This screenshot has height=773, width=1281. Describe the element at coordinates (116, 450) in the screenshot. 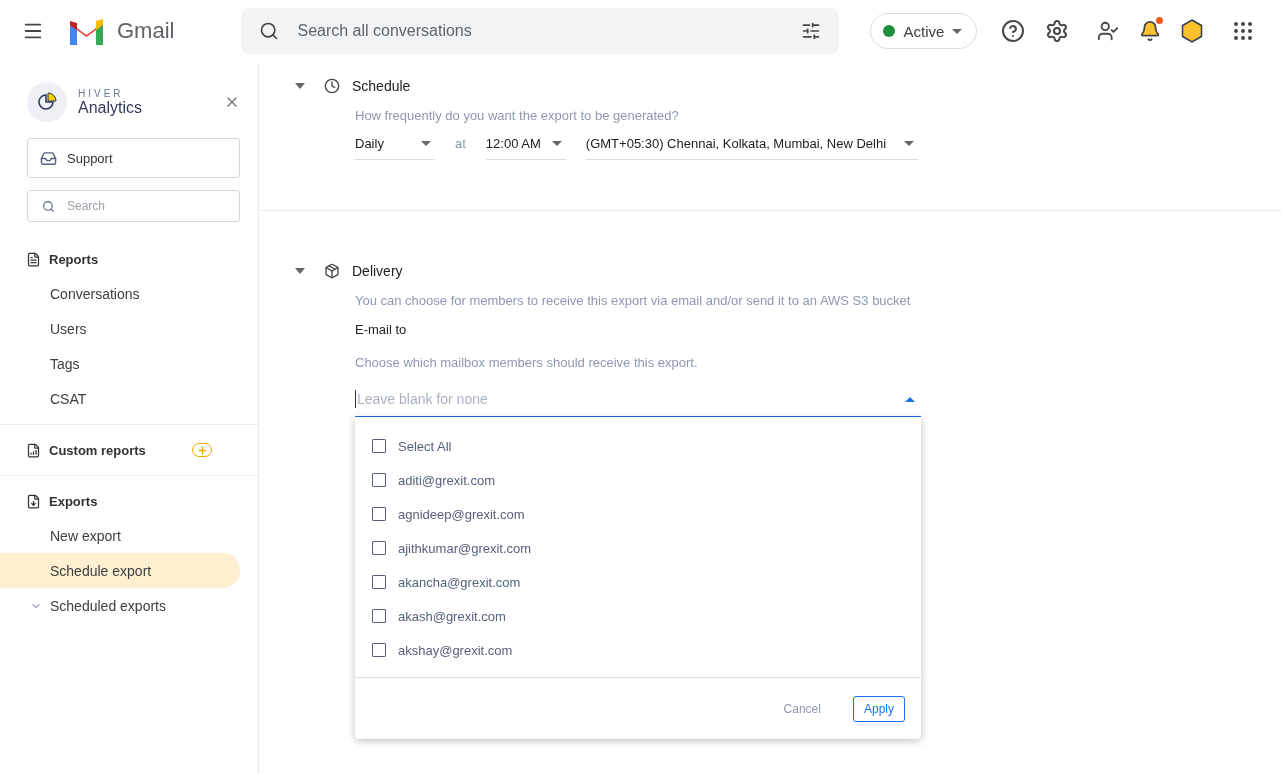

I see `section-title: Custom reports` at that location.